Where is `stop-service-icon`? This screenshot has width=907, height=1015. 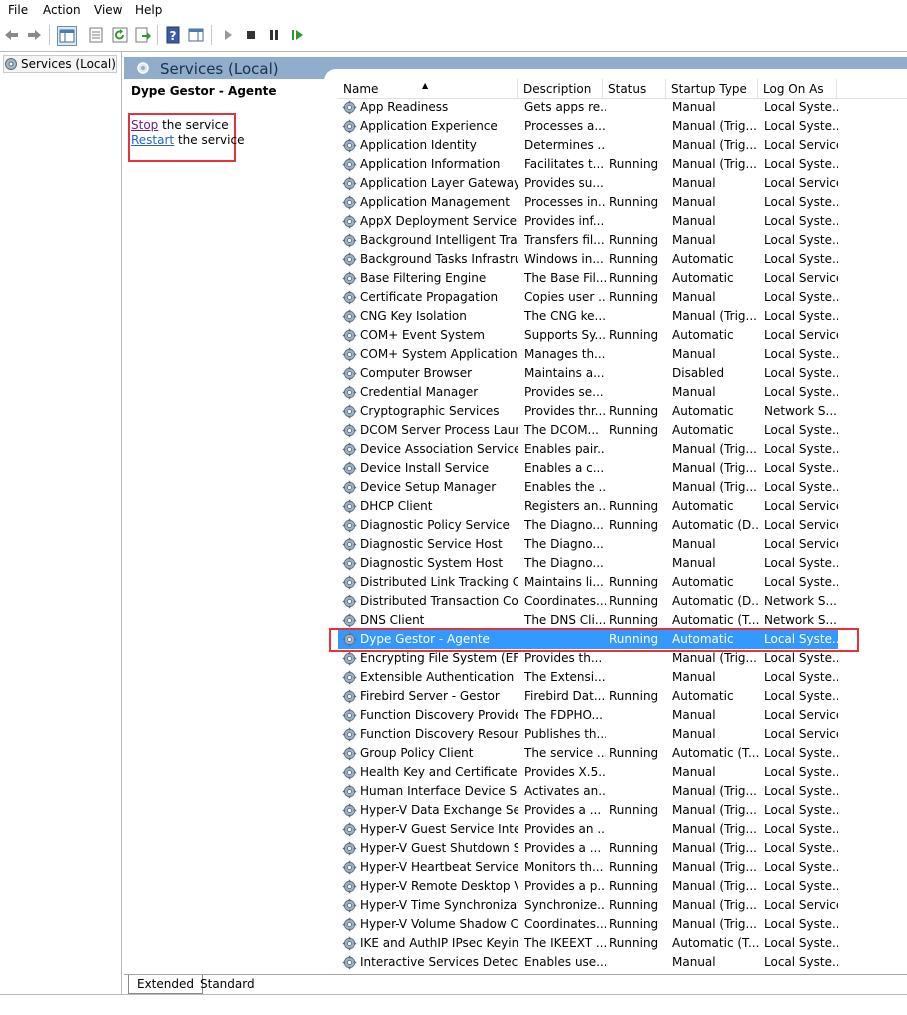 stop-service-icon is located at coordinates (251, 35).